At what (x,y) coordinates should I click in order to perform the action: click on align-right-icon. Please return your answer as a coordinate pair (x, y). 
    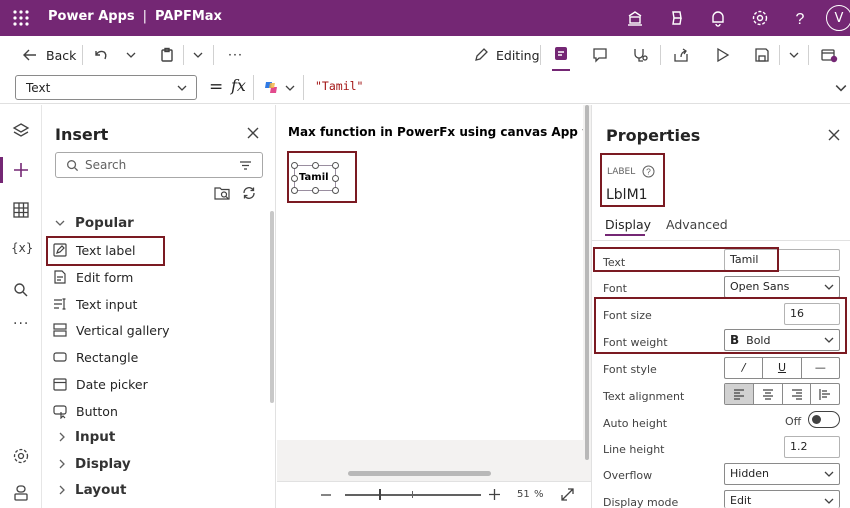
    Looking at the image, I should click on (796, 394).